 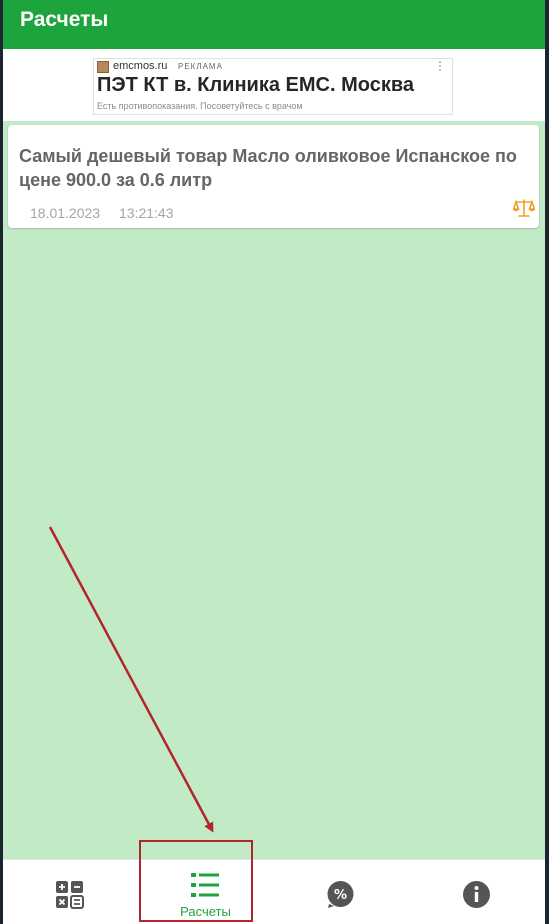 What do you see at coordinates (200, 66) in the screenshot?
I see `ad-label: РЕКЛАМА` at bounding box center [200, 66].